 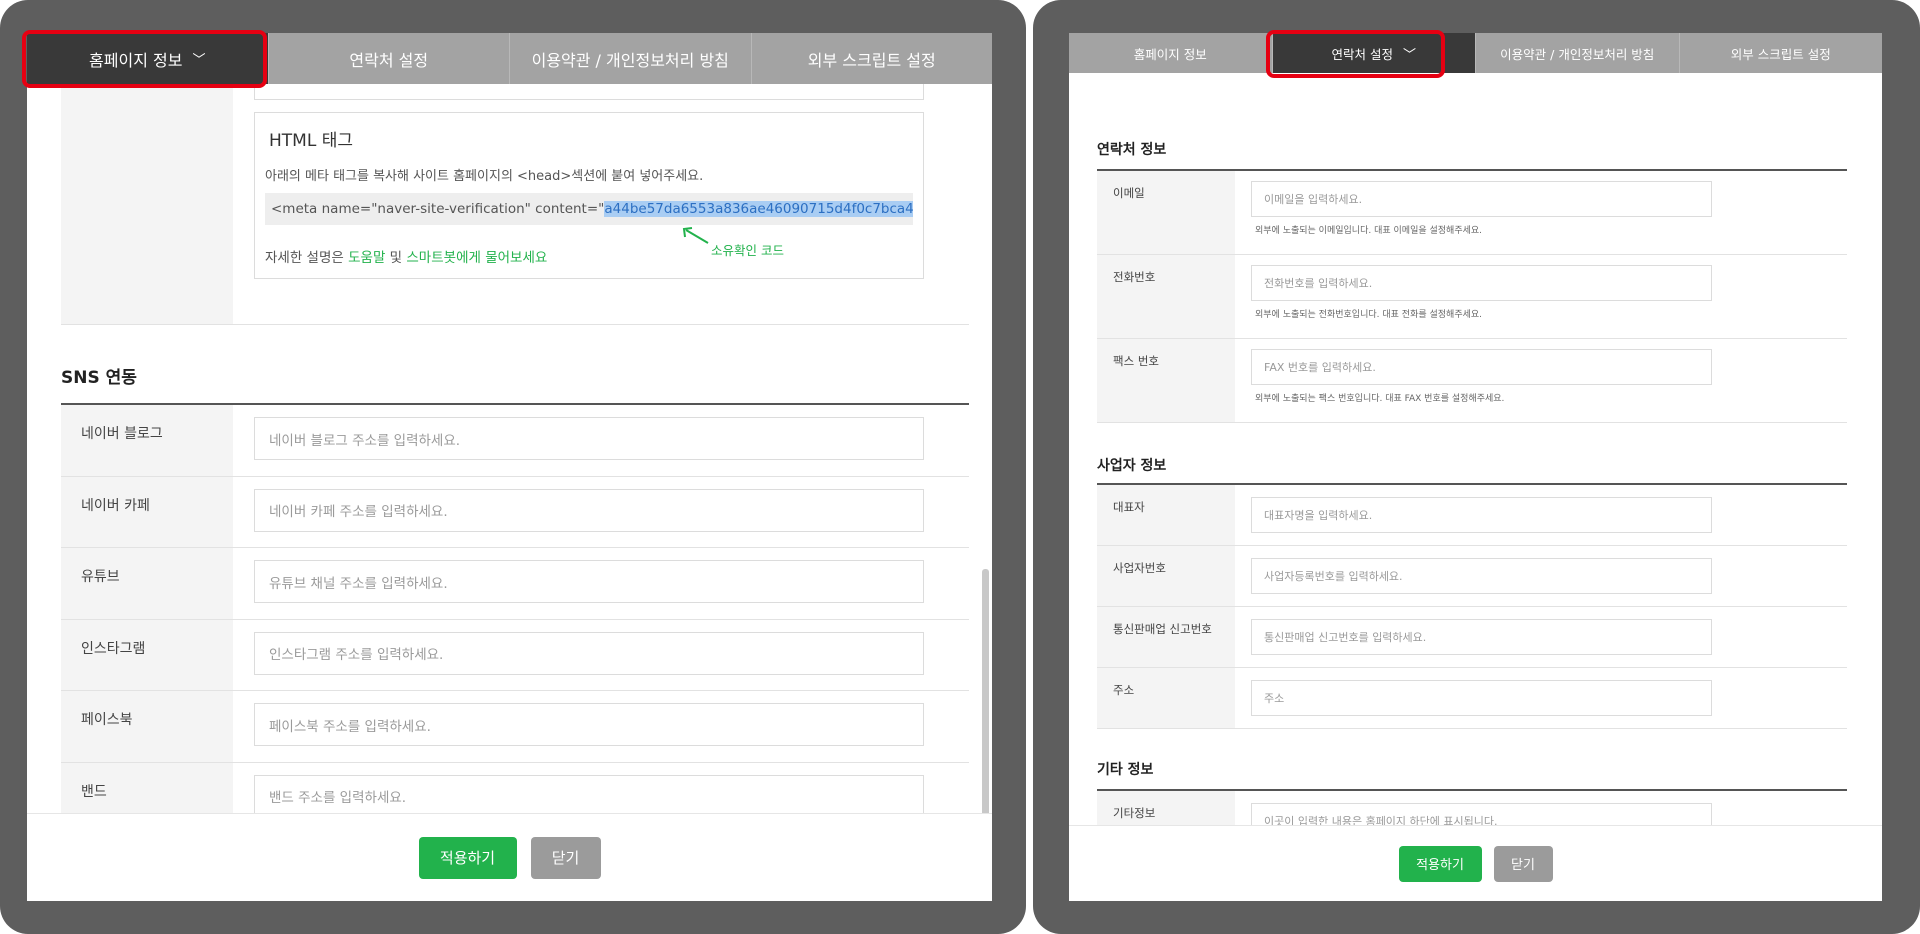 I want to click on field-label: 밴드, so click(x=147, y=787).